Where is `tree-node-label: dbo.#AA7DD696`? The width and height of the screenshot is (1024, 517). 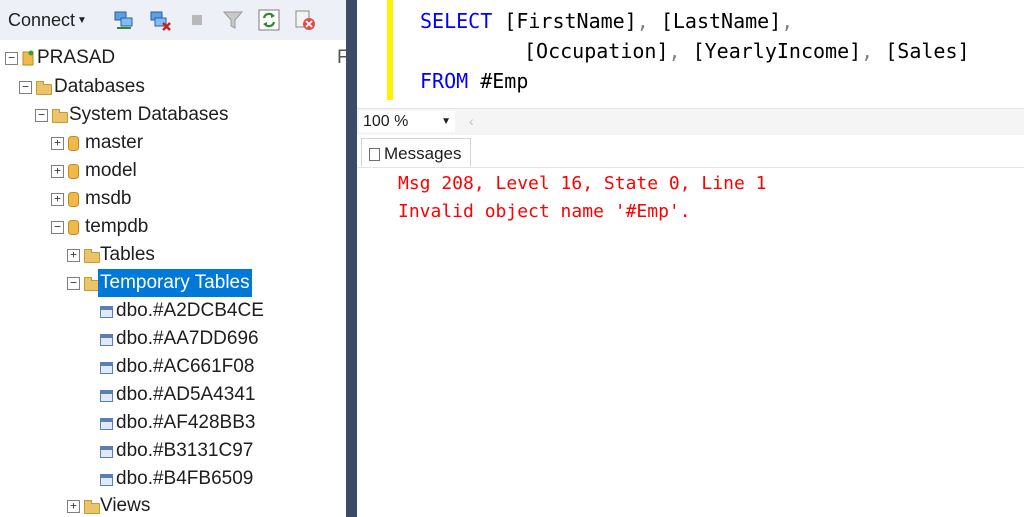
tree-node-label: dbo.#AA7DD696 is located at coordinates (187, 338).